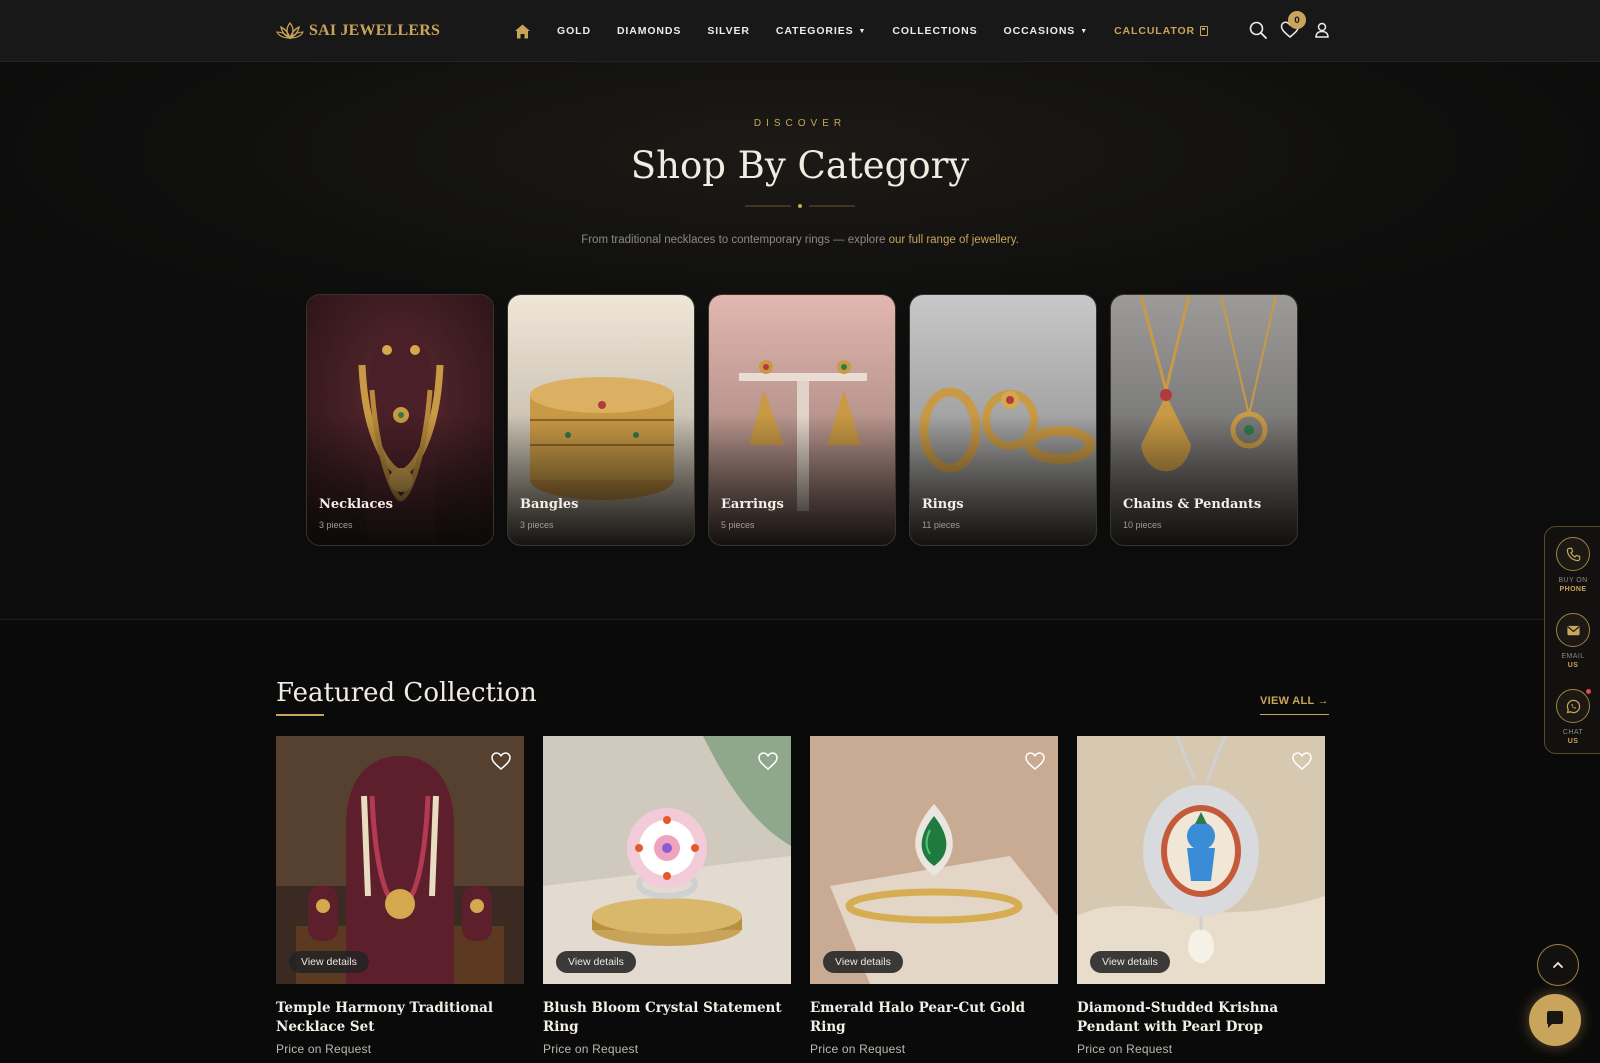  Describe the element at coordinates (1003, 420) in the screenshot. I see `category-card-rings: Rings 11 pieces` at that location.